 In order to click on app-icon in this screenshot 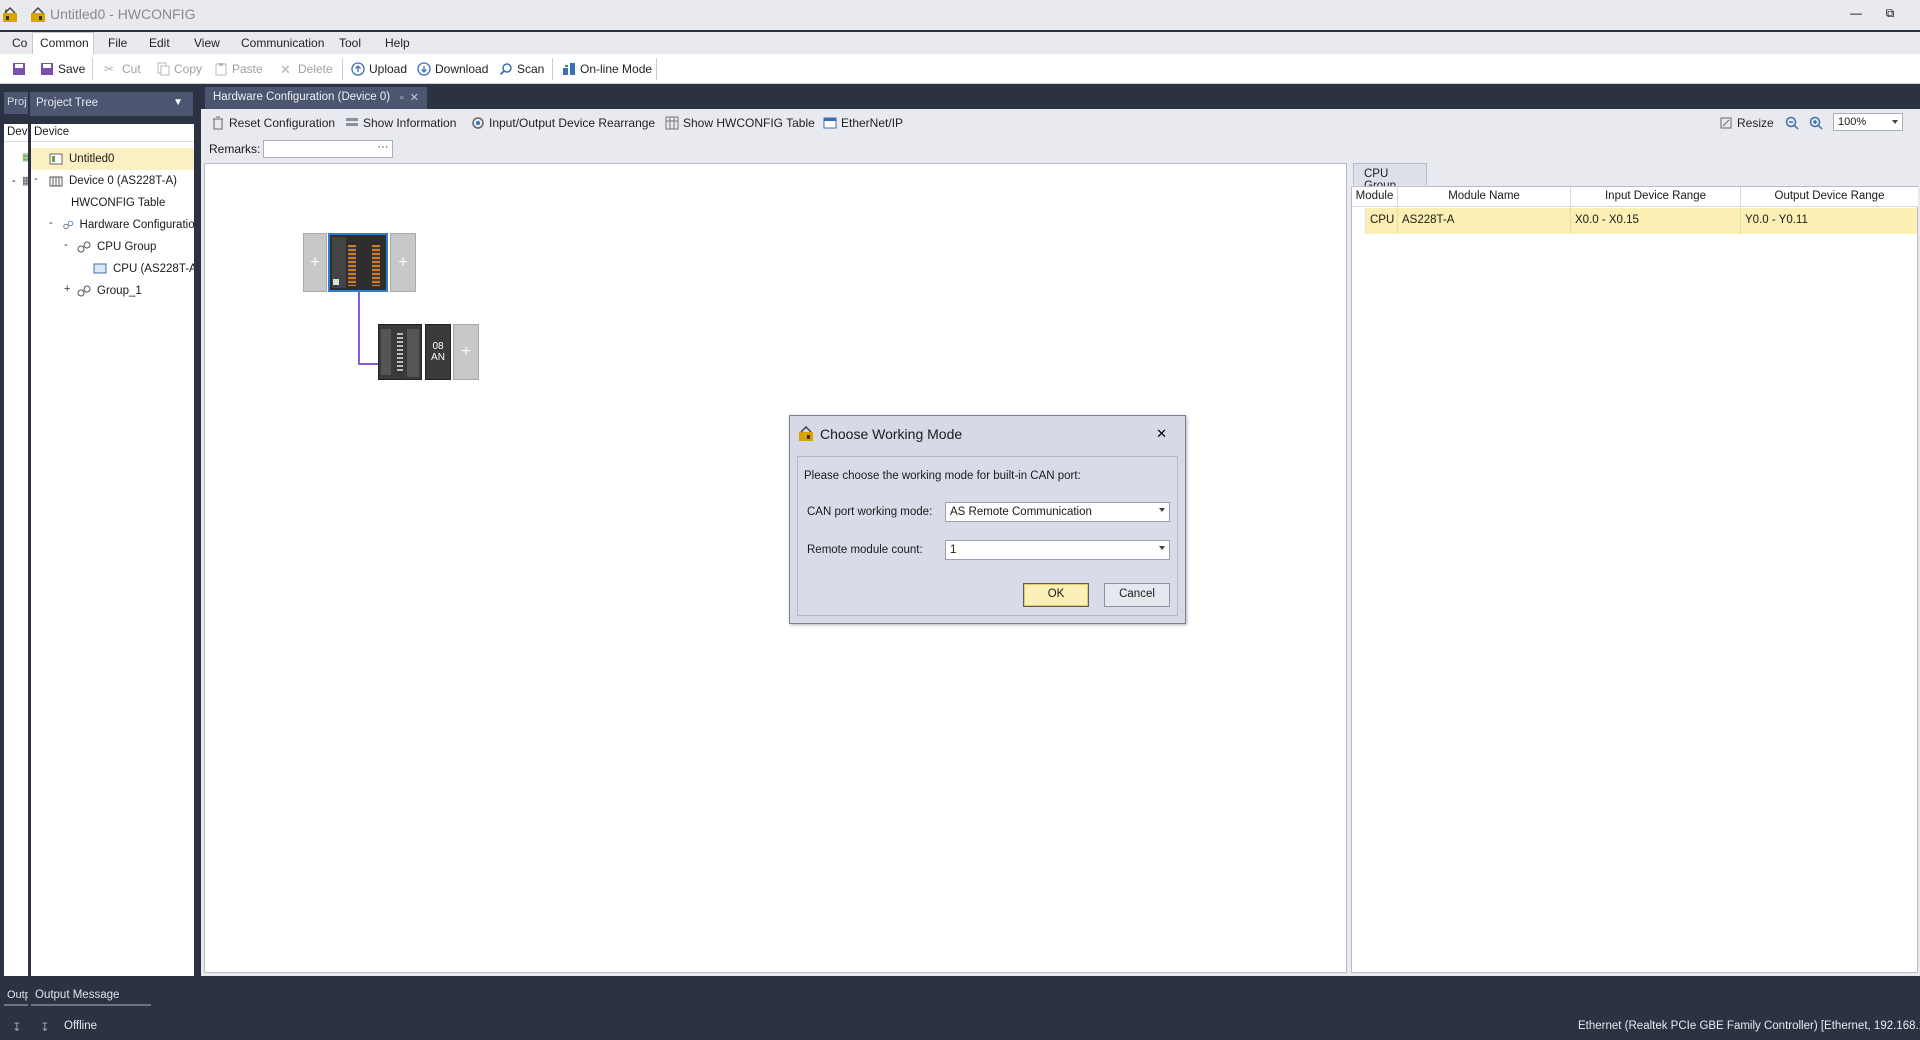, I will do `click(806, 433)`.